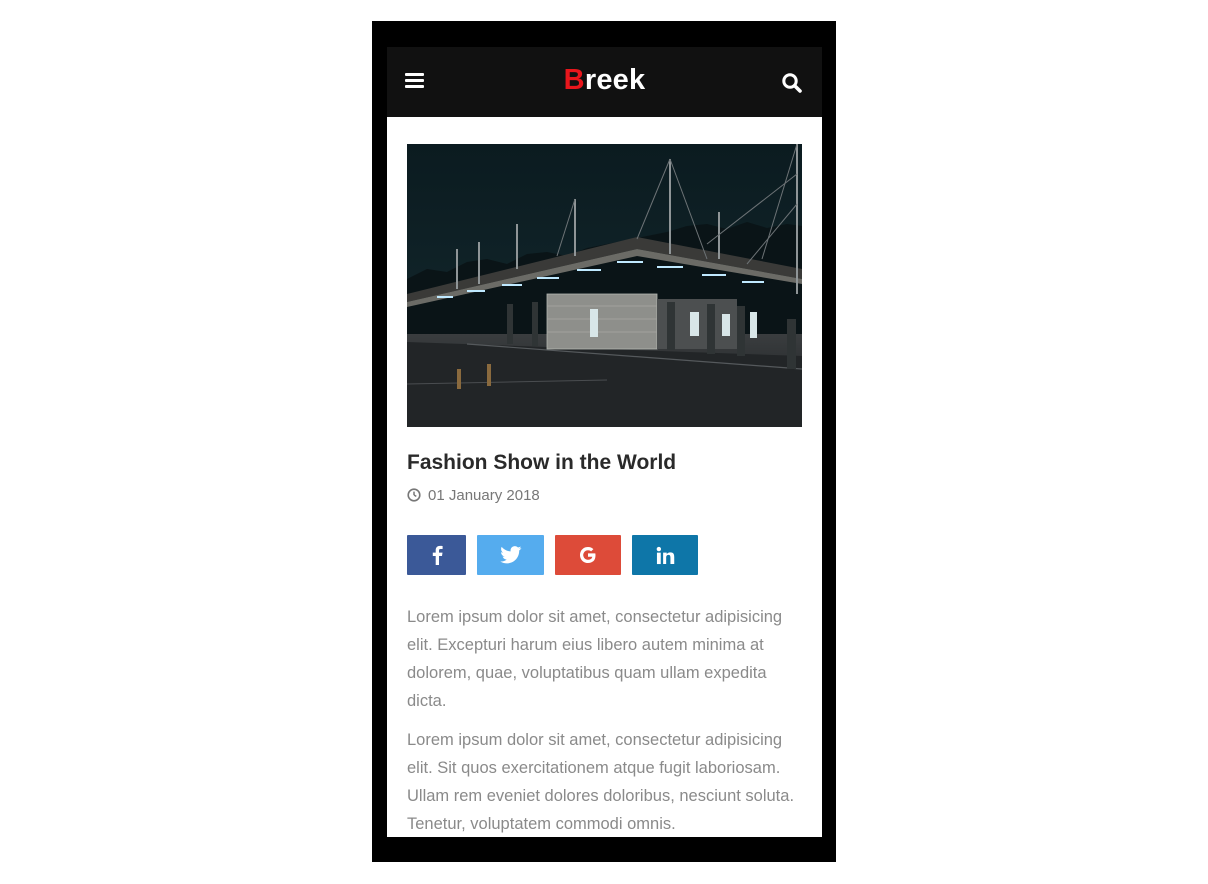 The width and height of the screenshot is (1208, 884). I want to click on share-linkedin-button, so click(665, 555).